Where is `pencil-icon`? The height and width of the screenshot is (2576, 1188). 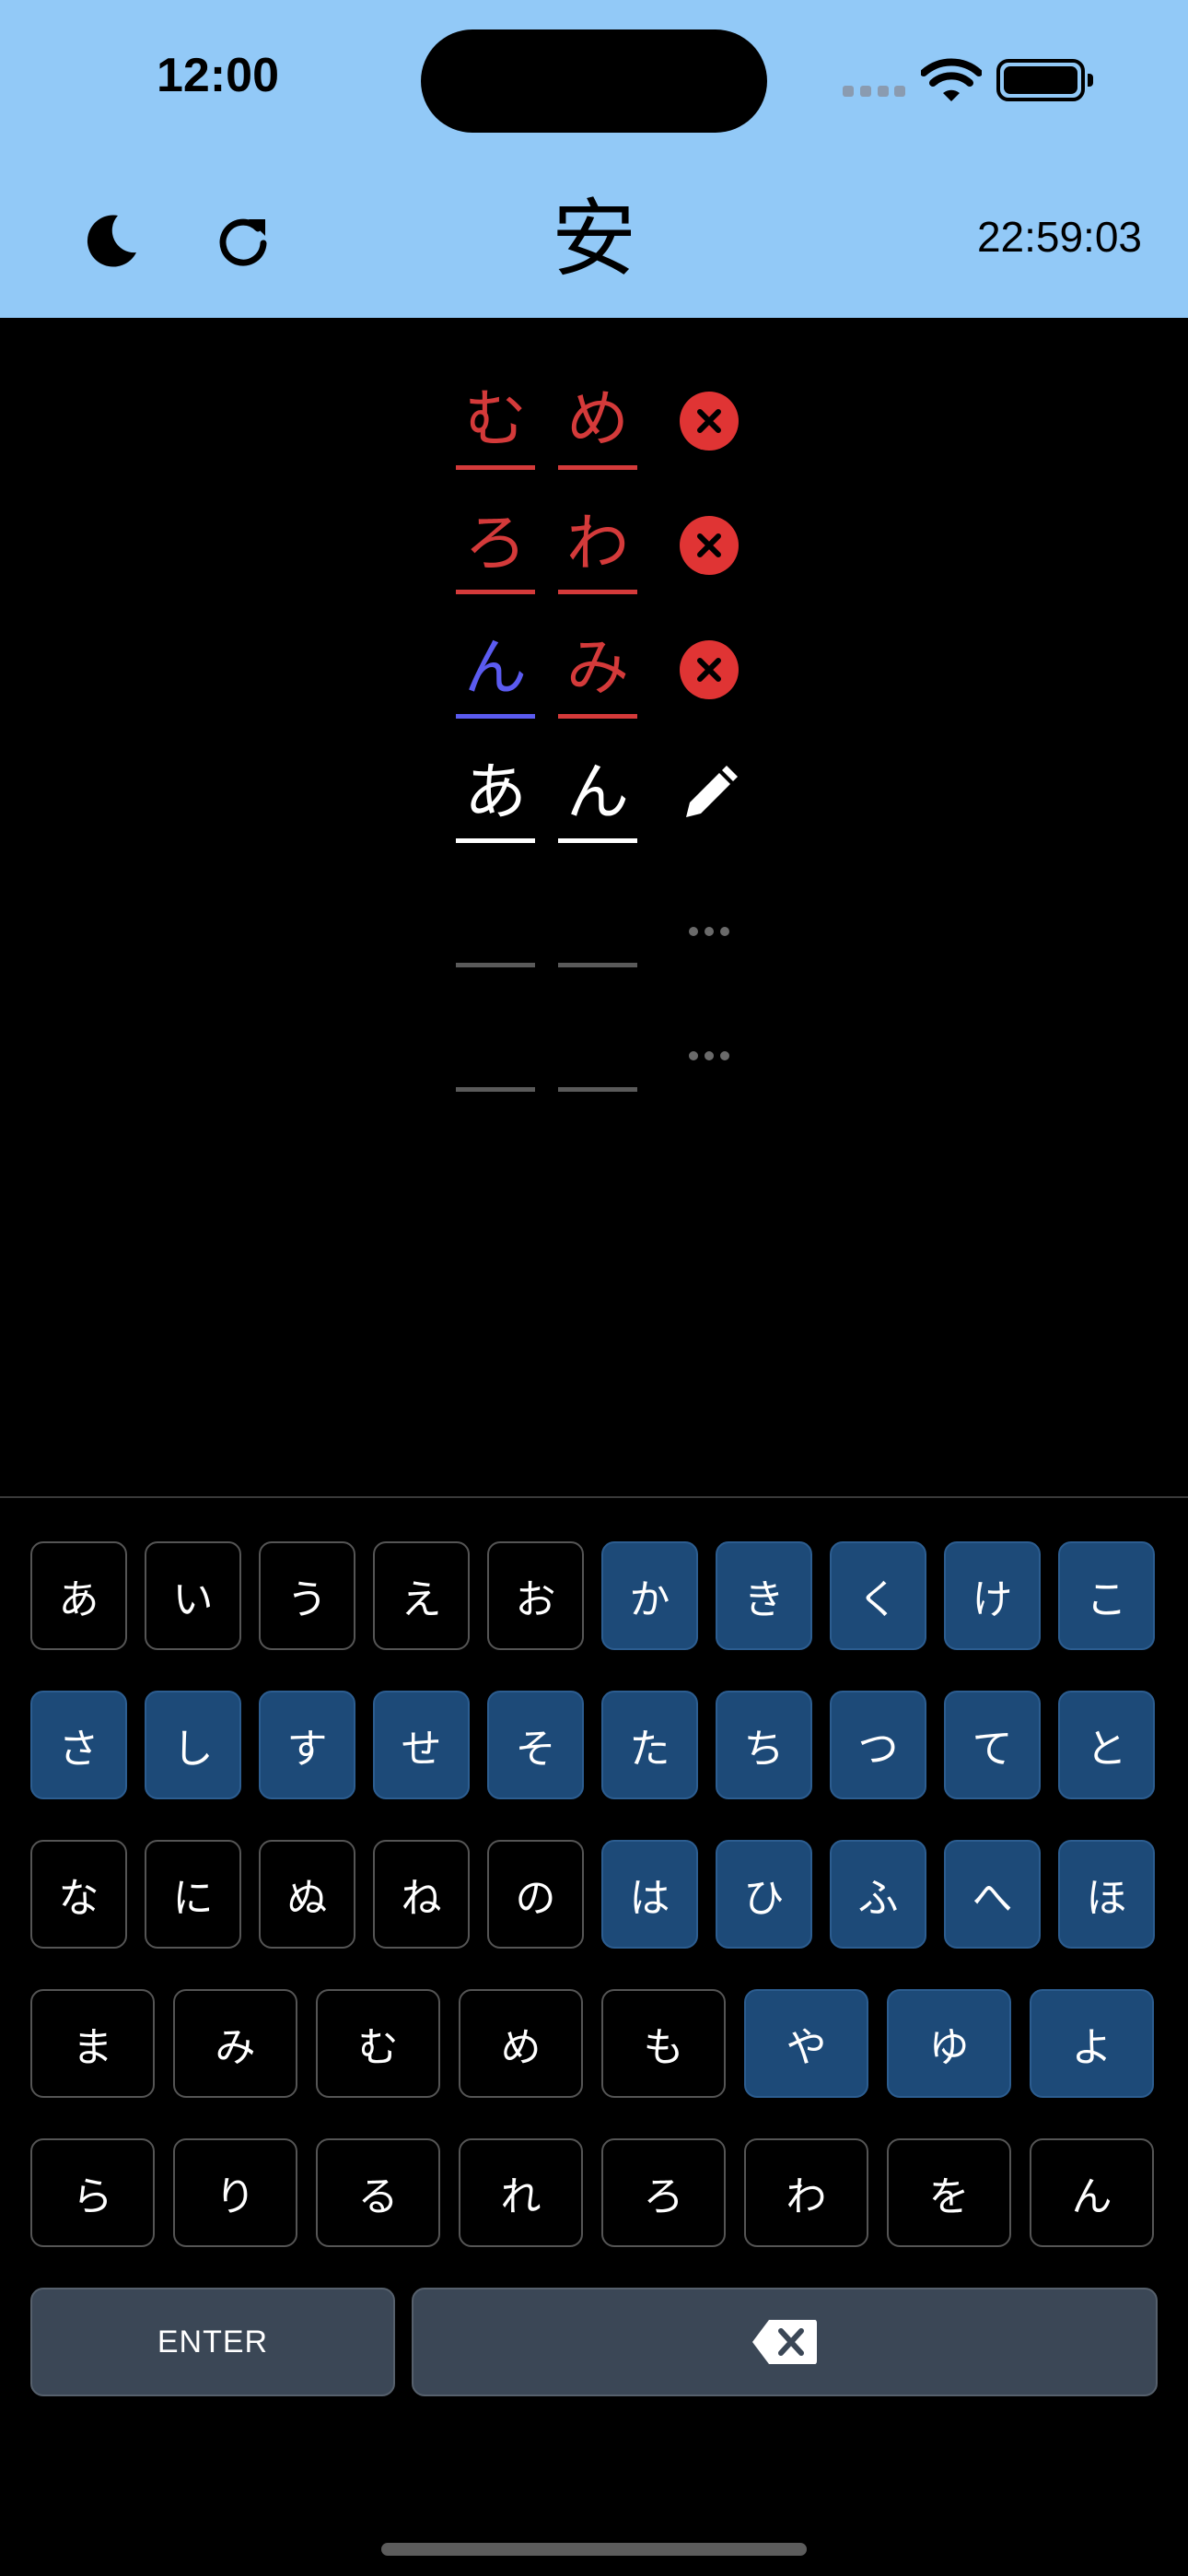 pencil-icon is located at coordinates (712, 791).